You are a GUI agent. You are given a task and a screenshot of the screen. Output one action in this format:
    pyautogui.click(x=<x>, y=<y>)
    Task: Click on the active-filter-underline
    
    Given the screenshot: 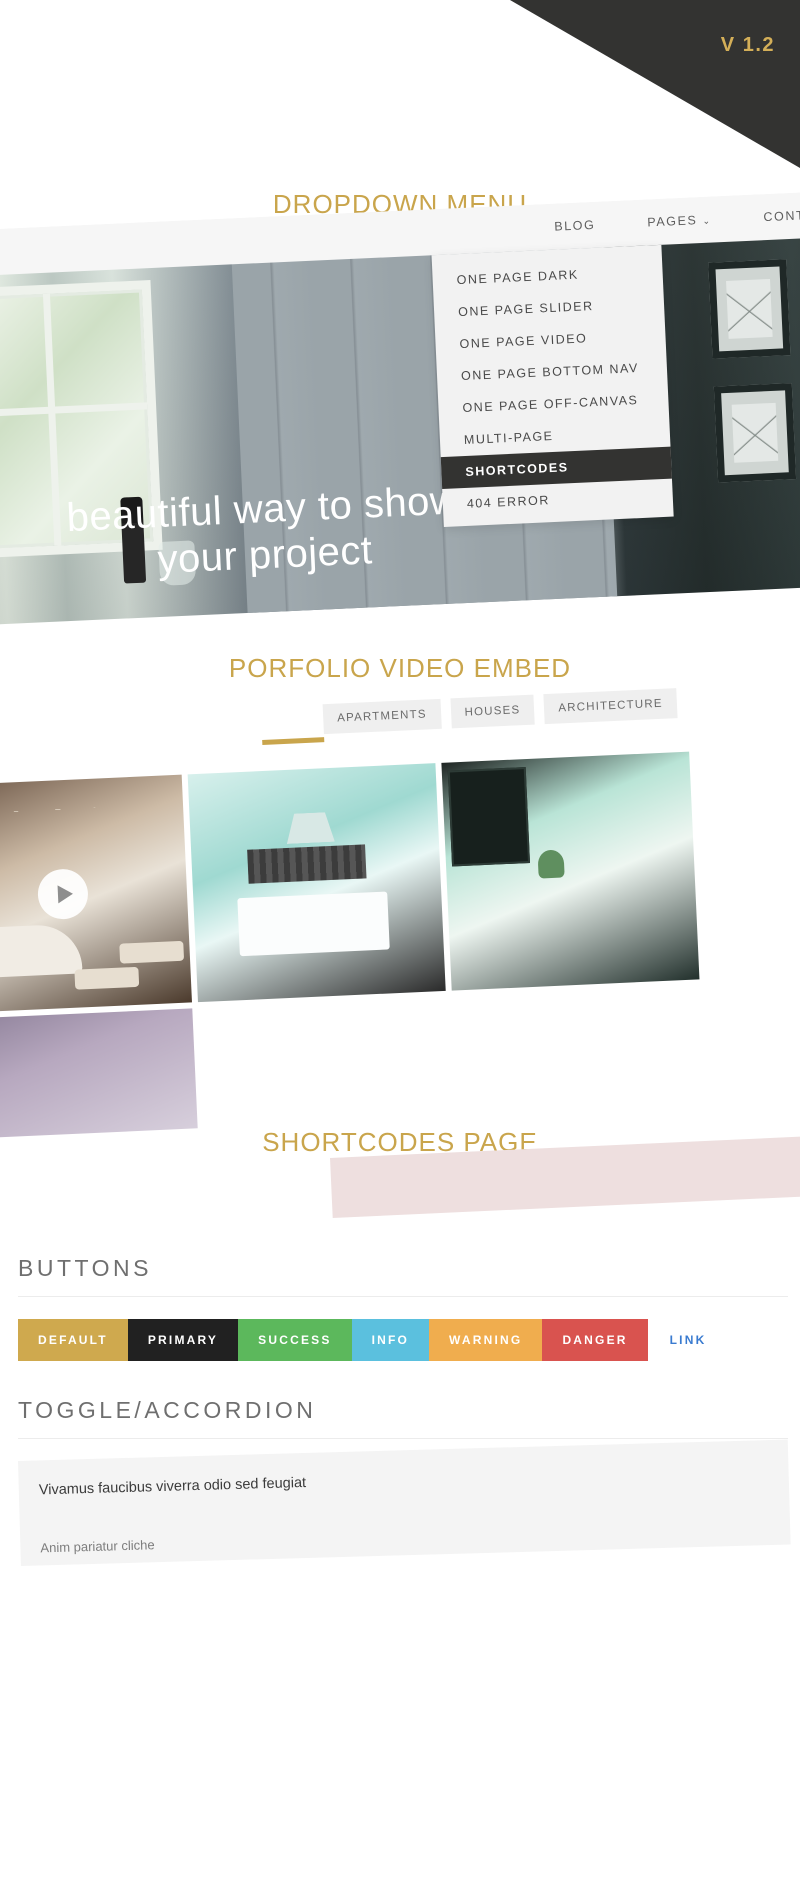 What is the action you would take?
    pyautogui.click(x=293, y=741)
    